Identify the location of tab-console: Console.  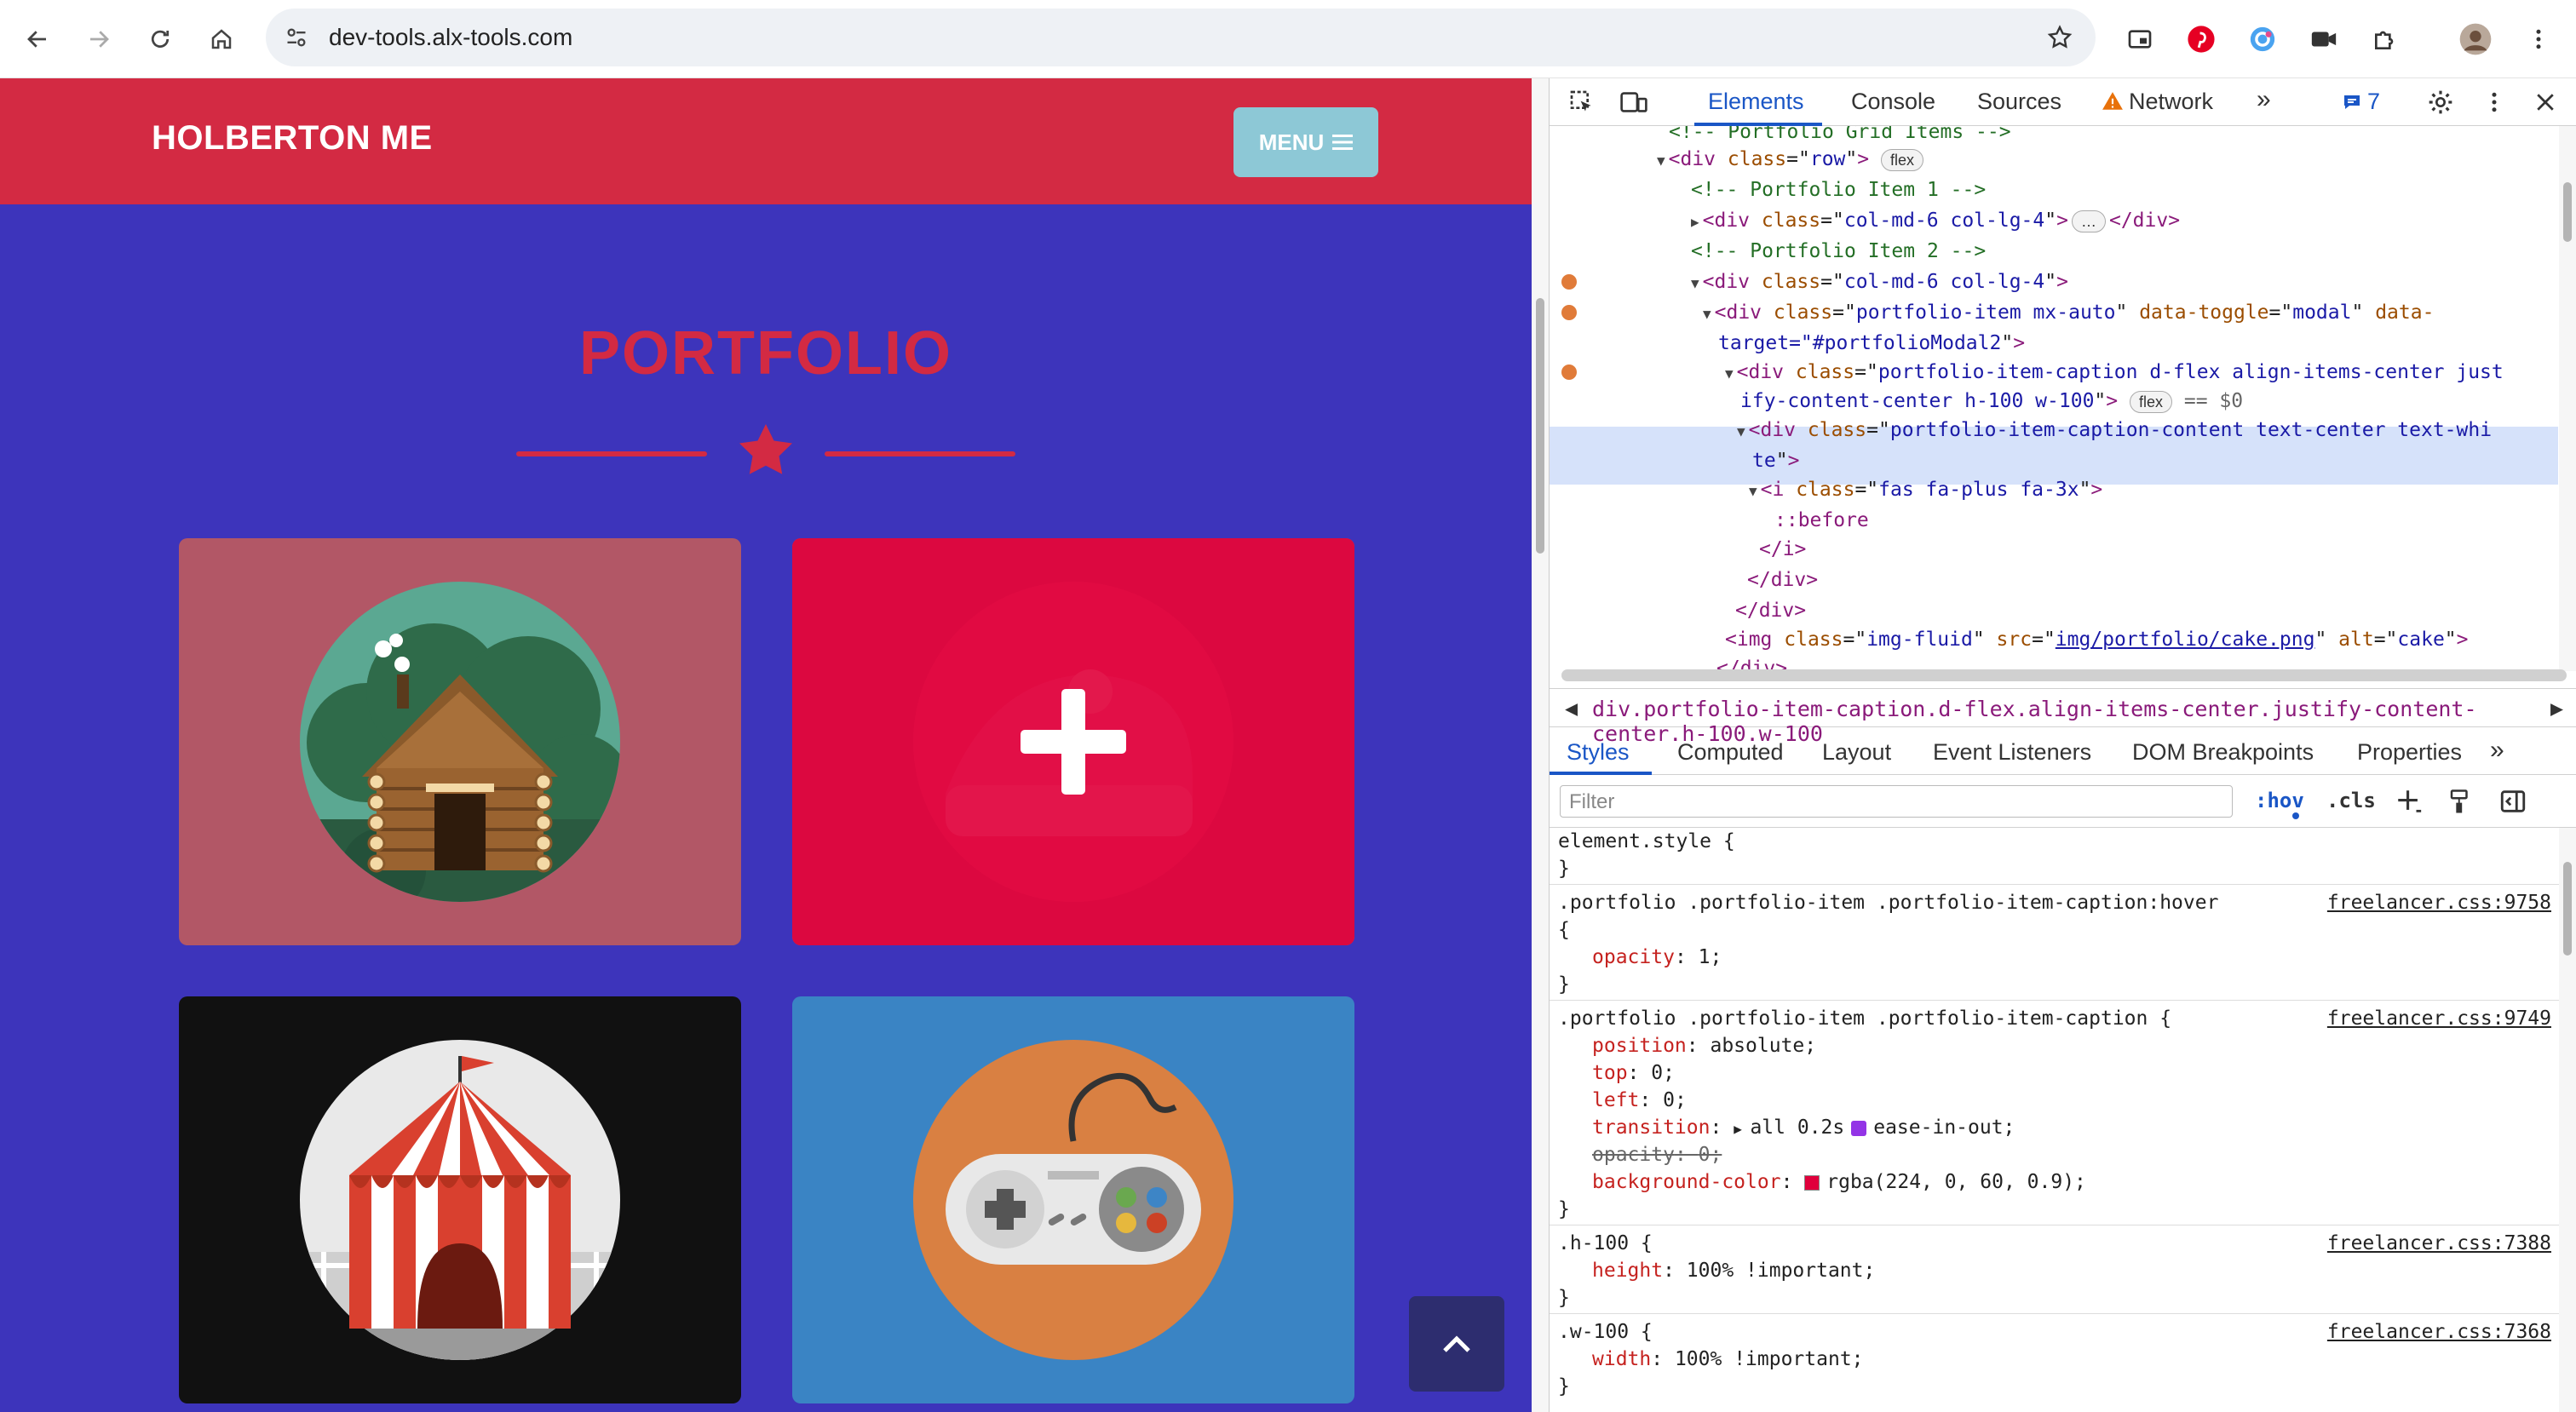
(1893, 102).